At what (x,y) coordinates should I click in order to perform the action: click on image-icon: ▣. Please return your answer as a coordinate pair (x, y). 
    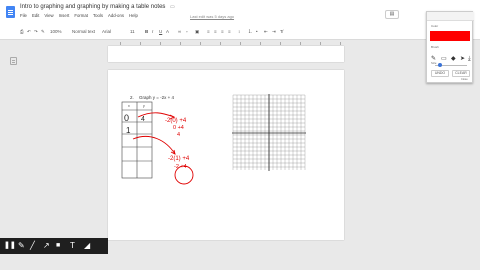
    Looking at the image, I should click on (197, 32).